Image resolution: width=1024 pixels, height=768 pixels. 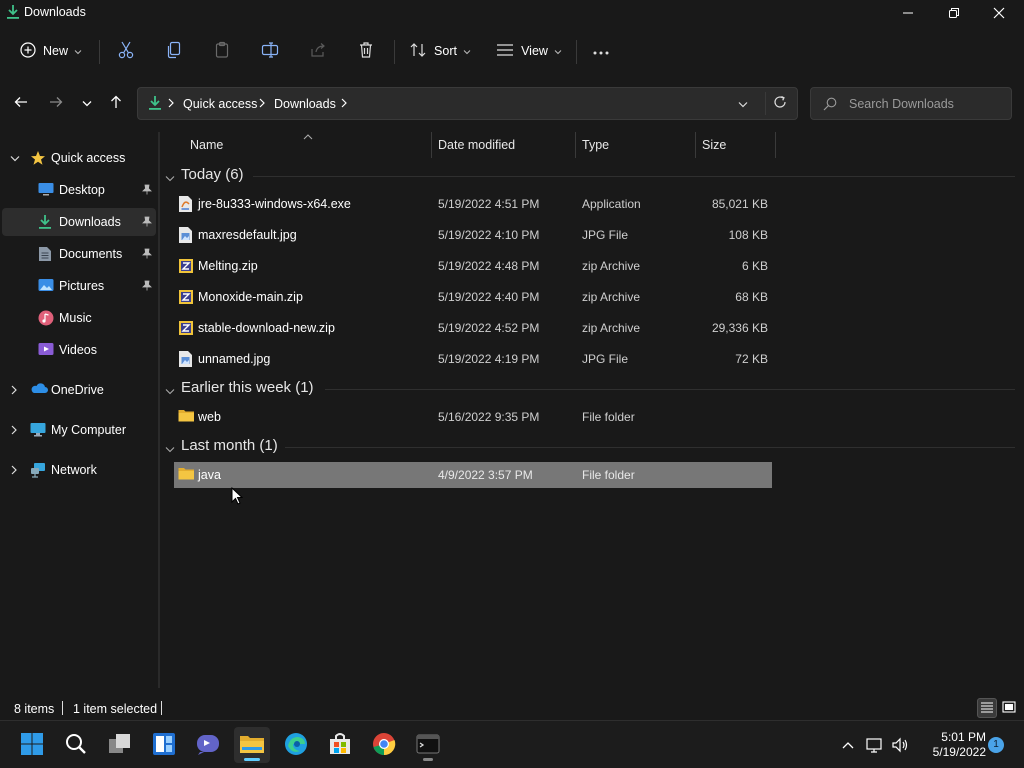 What do you see at coordinates (228, 266) in the screenshot?
I see `file-name: Melting.zip` at bounding box center [228, 266].